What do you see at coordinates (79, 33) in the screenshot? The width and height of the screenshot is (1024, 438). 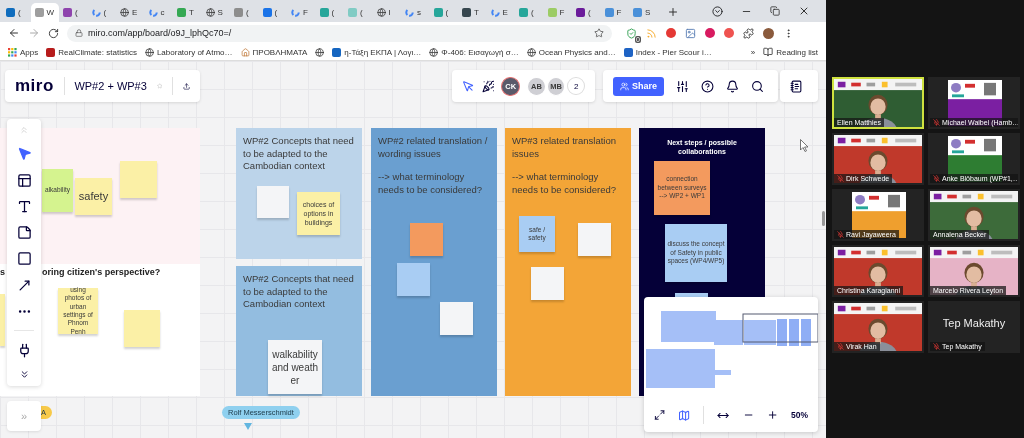 I see `lock-icon` at bounding box center [79, 33].